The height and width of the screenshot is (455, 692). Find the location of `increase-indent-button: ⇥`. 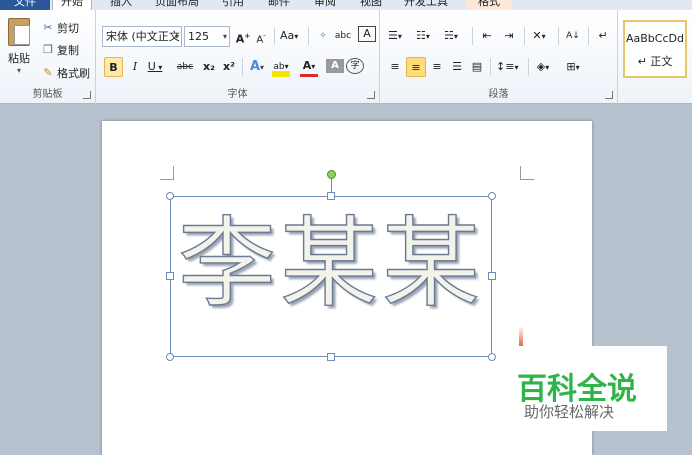

increase-indent-button: ⇥ is located at coordinates (509, 36).